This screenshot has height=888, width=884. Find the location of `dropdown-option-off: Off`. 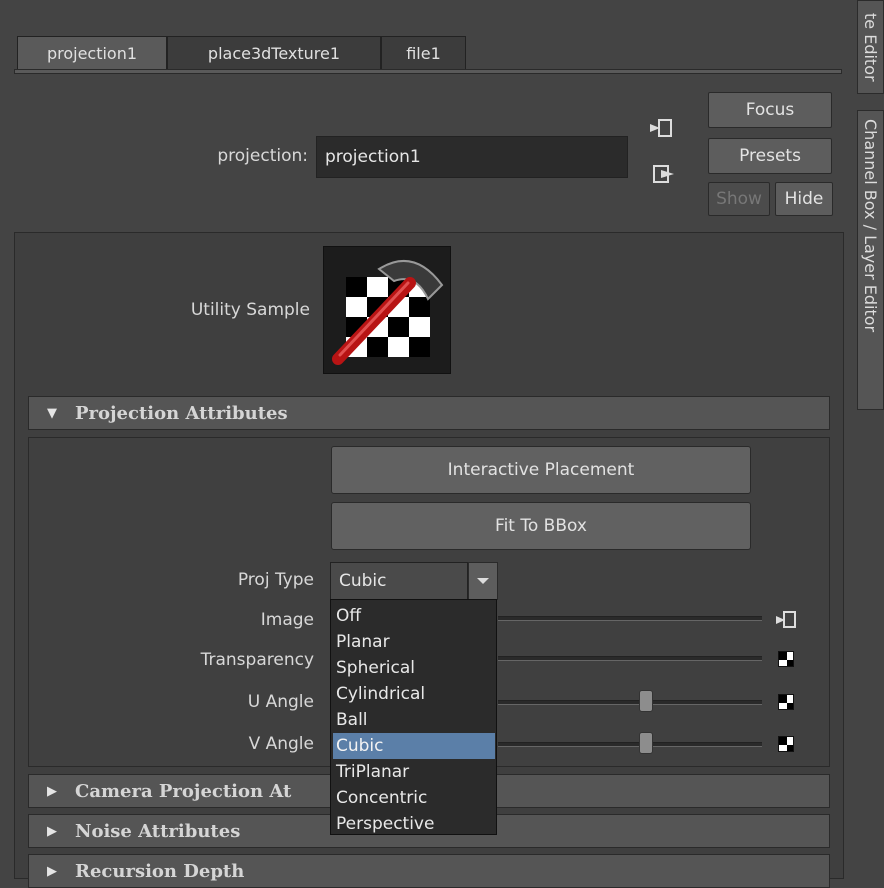

dropdown-option-off: Off is located at coordinates (414, 616).